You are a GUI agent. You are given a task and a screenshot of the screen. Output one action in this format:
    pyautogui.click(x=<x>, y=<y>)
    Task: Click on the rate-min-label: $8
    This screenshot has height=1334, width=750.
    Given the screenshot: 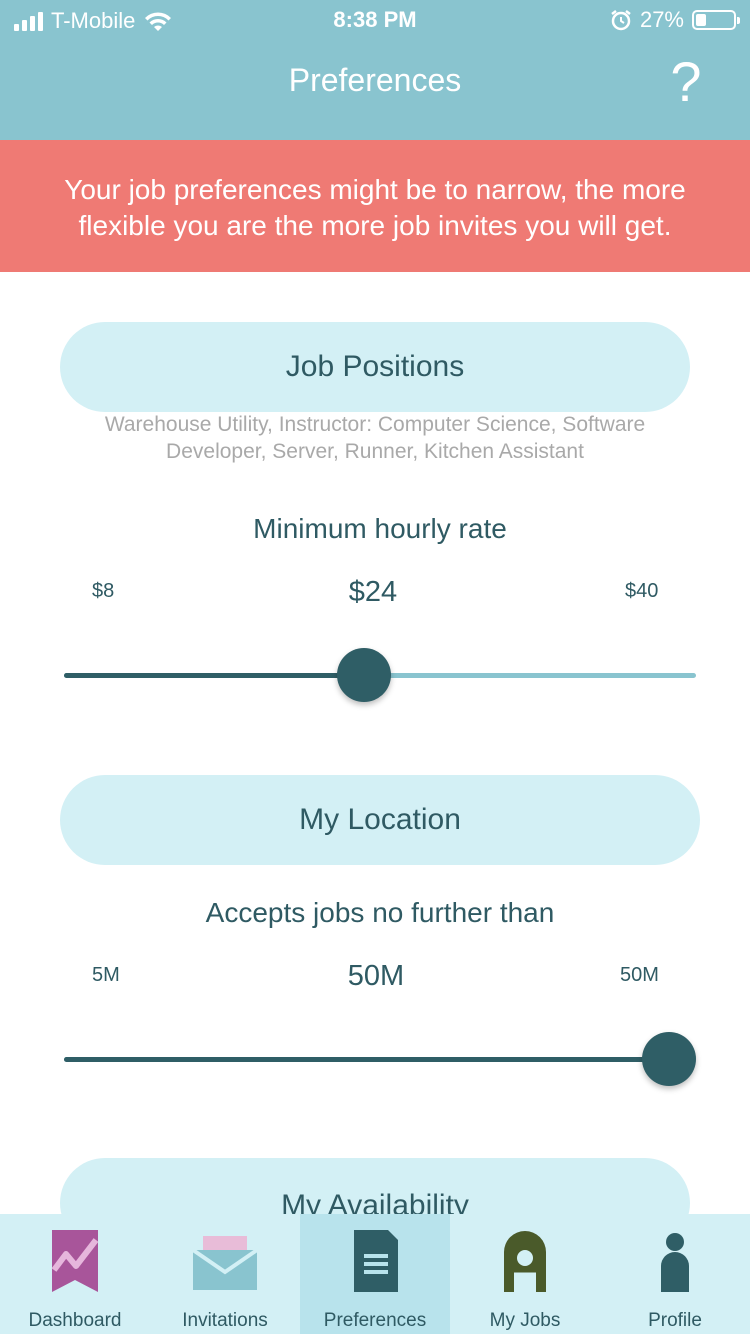 What is the action you would take?
    pyautogui.click(x=103, y=591)
    